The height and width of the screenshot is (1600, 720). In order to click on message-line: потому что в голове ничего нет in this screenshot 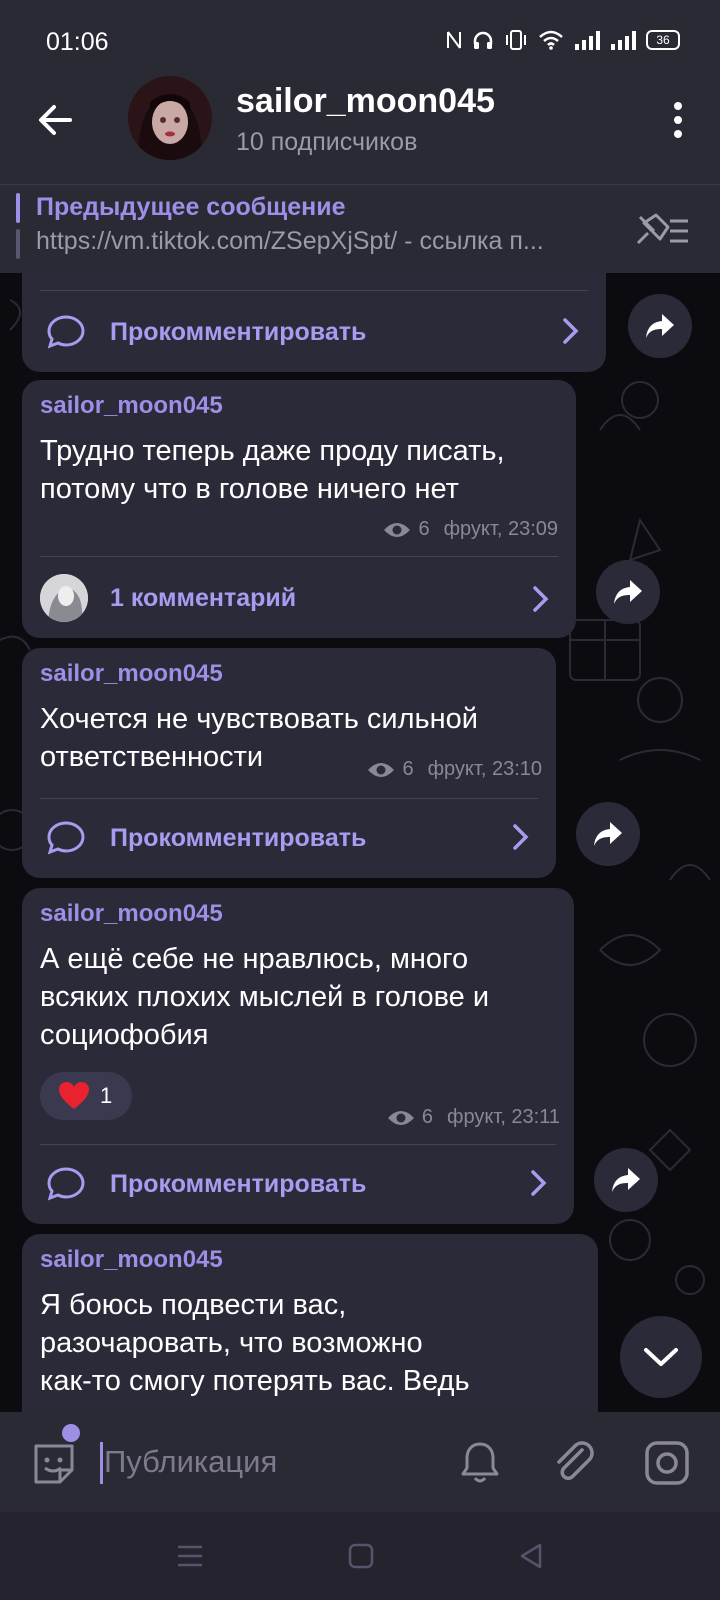, I will do `click(249, 489)`.